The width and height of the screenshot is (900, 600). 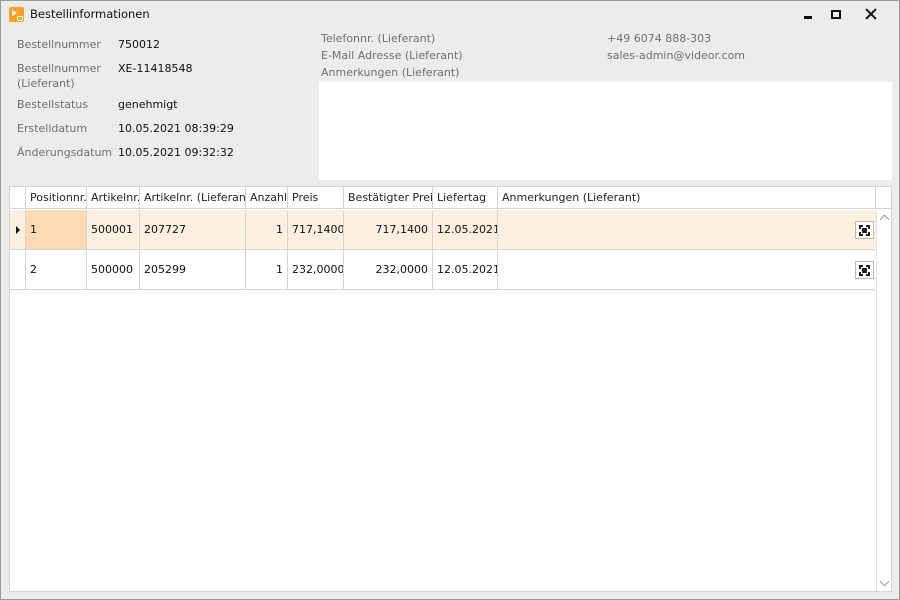 I want to click on column-header-confirmed-price: Bestätigter Preis, so click(x=388, y=198).